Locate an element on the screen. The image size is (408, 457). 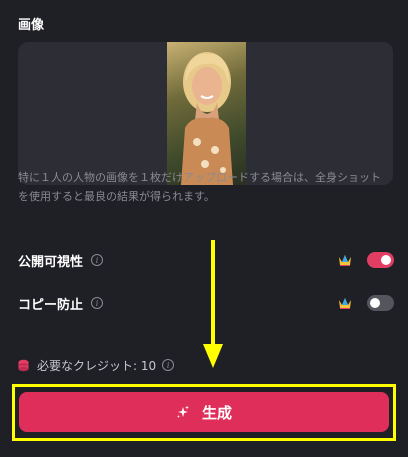
required-credits: 必要なクレジット: 10 i is located at coordinates (96, 365).